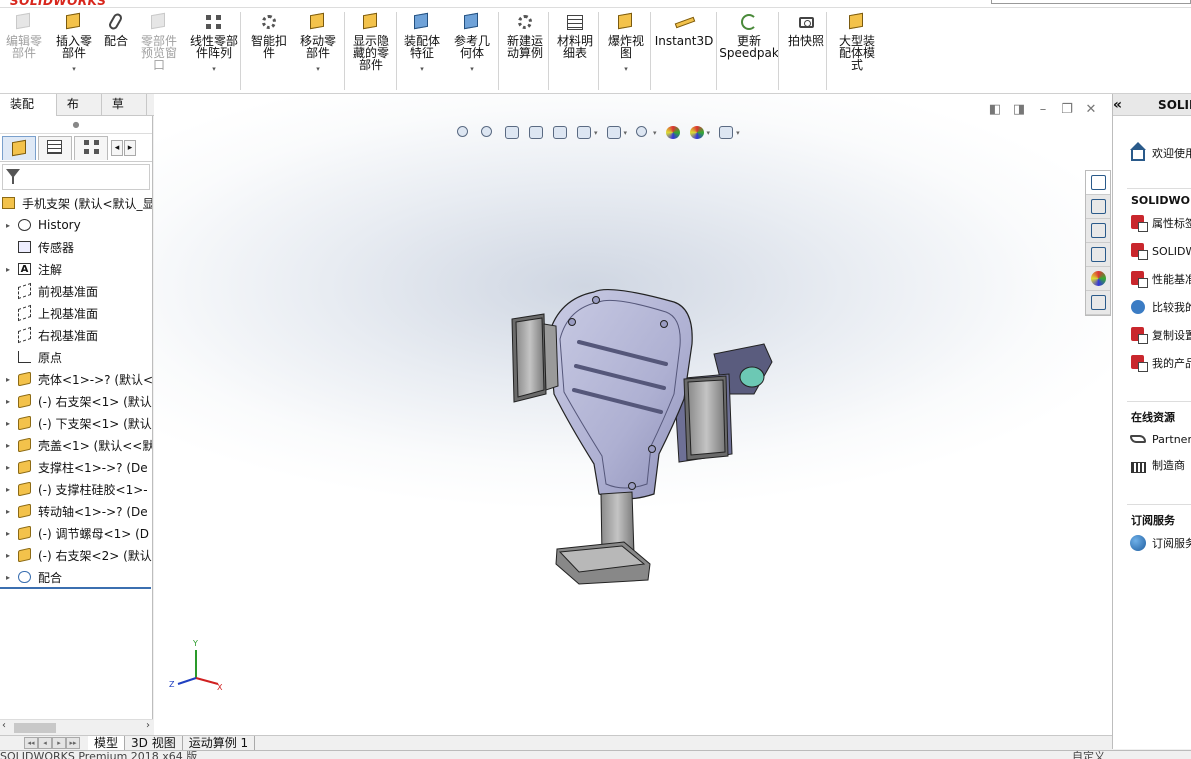  Describe the element at coordinates (1160, 543) in the screenshot. I see `task-pane-link: 订阅服务` at that location.